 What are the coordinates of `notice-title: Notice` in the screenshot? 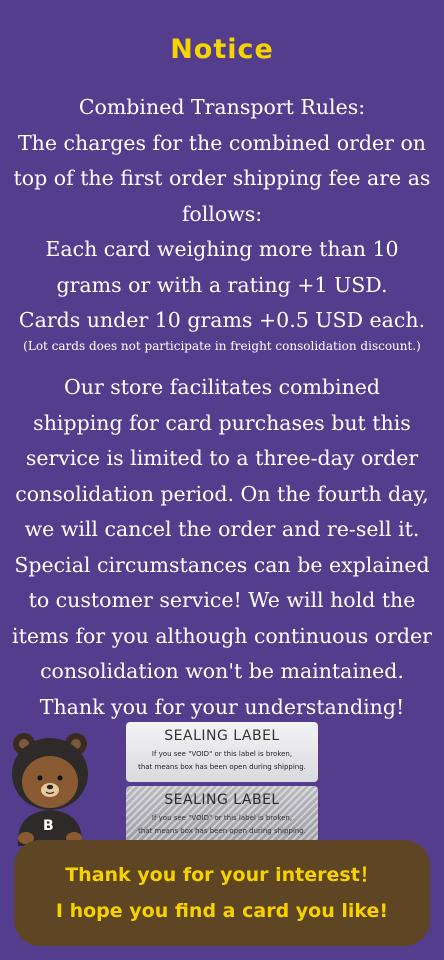 It's located at (222, 49).